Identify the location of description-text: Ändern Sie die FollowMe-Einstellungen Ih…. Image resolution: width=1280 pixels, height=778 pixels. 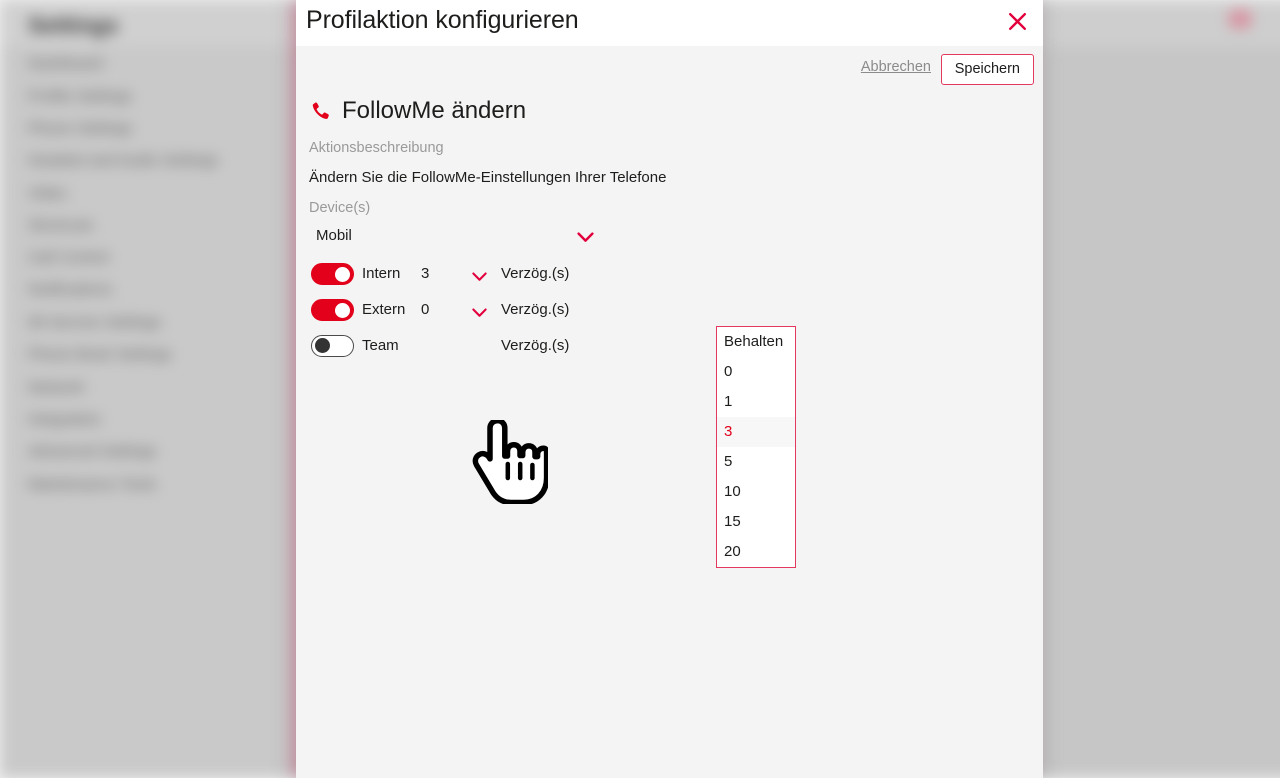
(488, 177).